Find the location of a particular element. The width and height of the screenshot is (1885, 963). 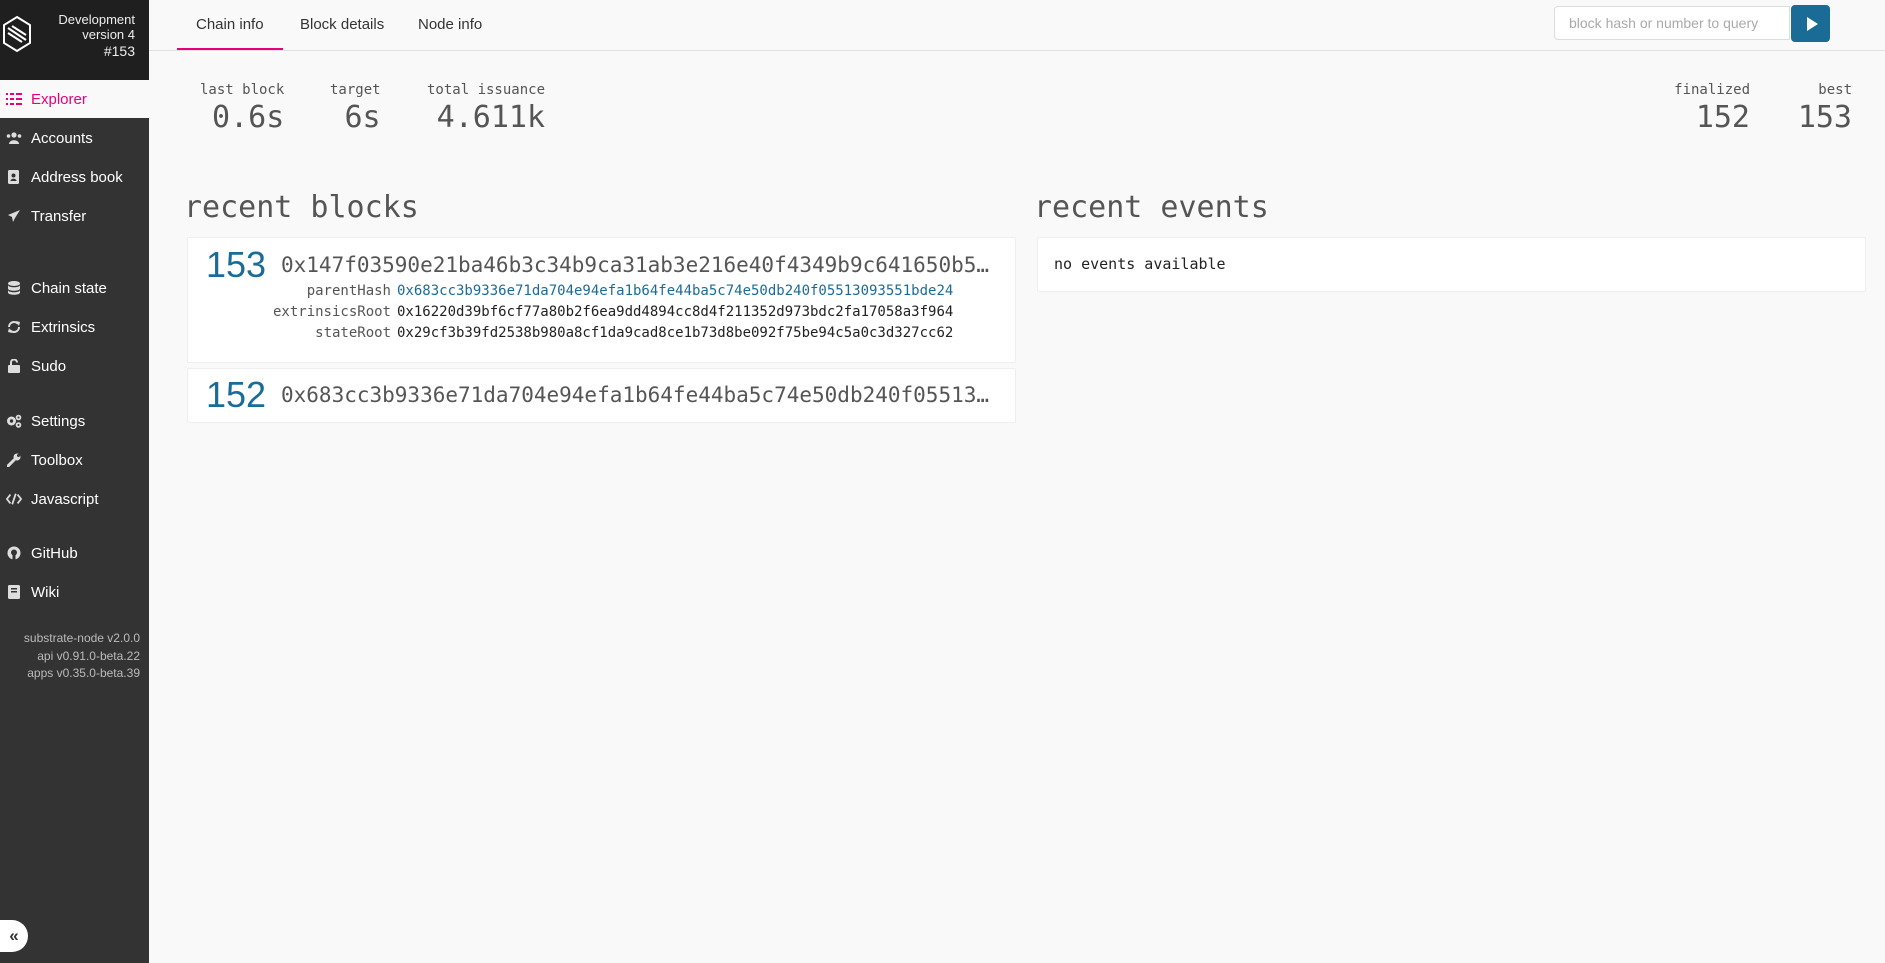

github-icon is located at coordinates (14, 553).